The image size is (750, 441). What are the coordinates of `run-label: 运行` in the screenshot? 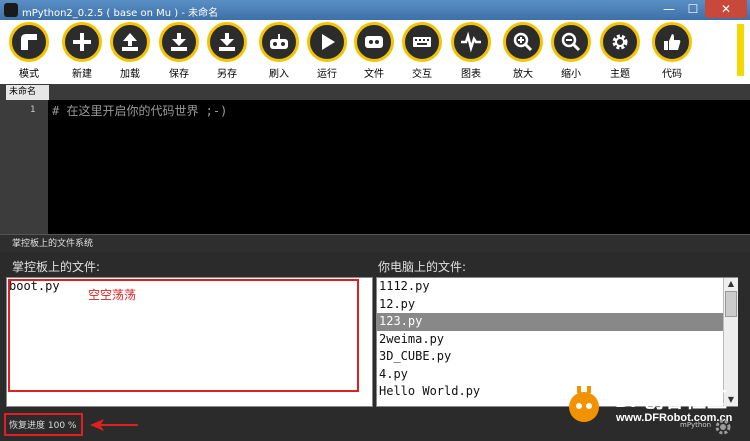 It's located at (327, 74).